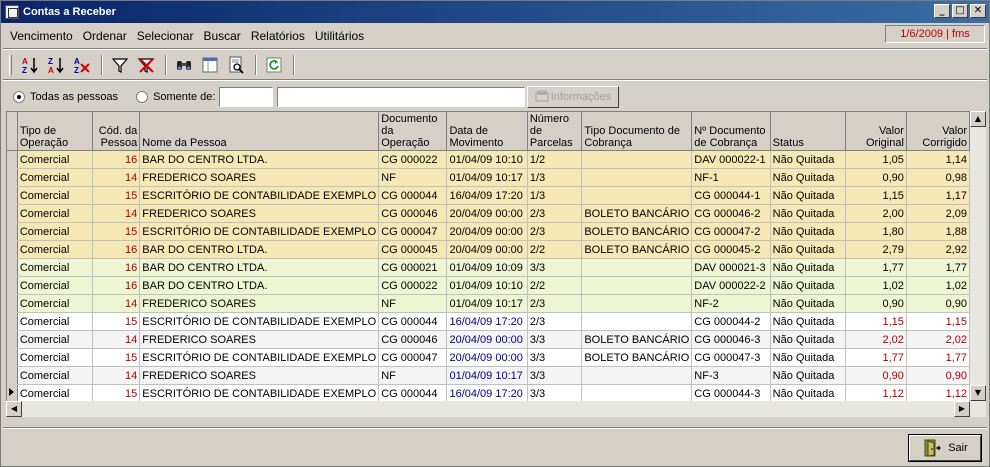  I want to click on cell-numero-documento-cobranca: CG 000046-2, so click(731, 213).